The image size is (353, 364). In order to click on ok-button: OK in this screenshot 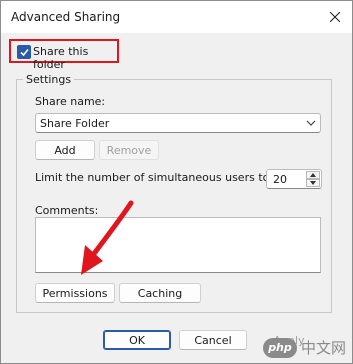, I will do `click(137, 340)`.